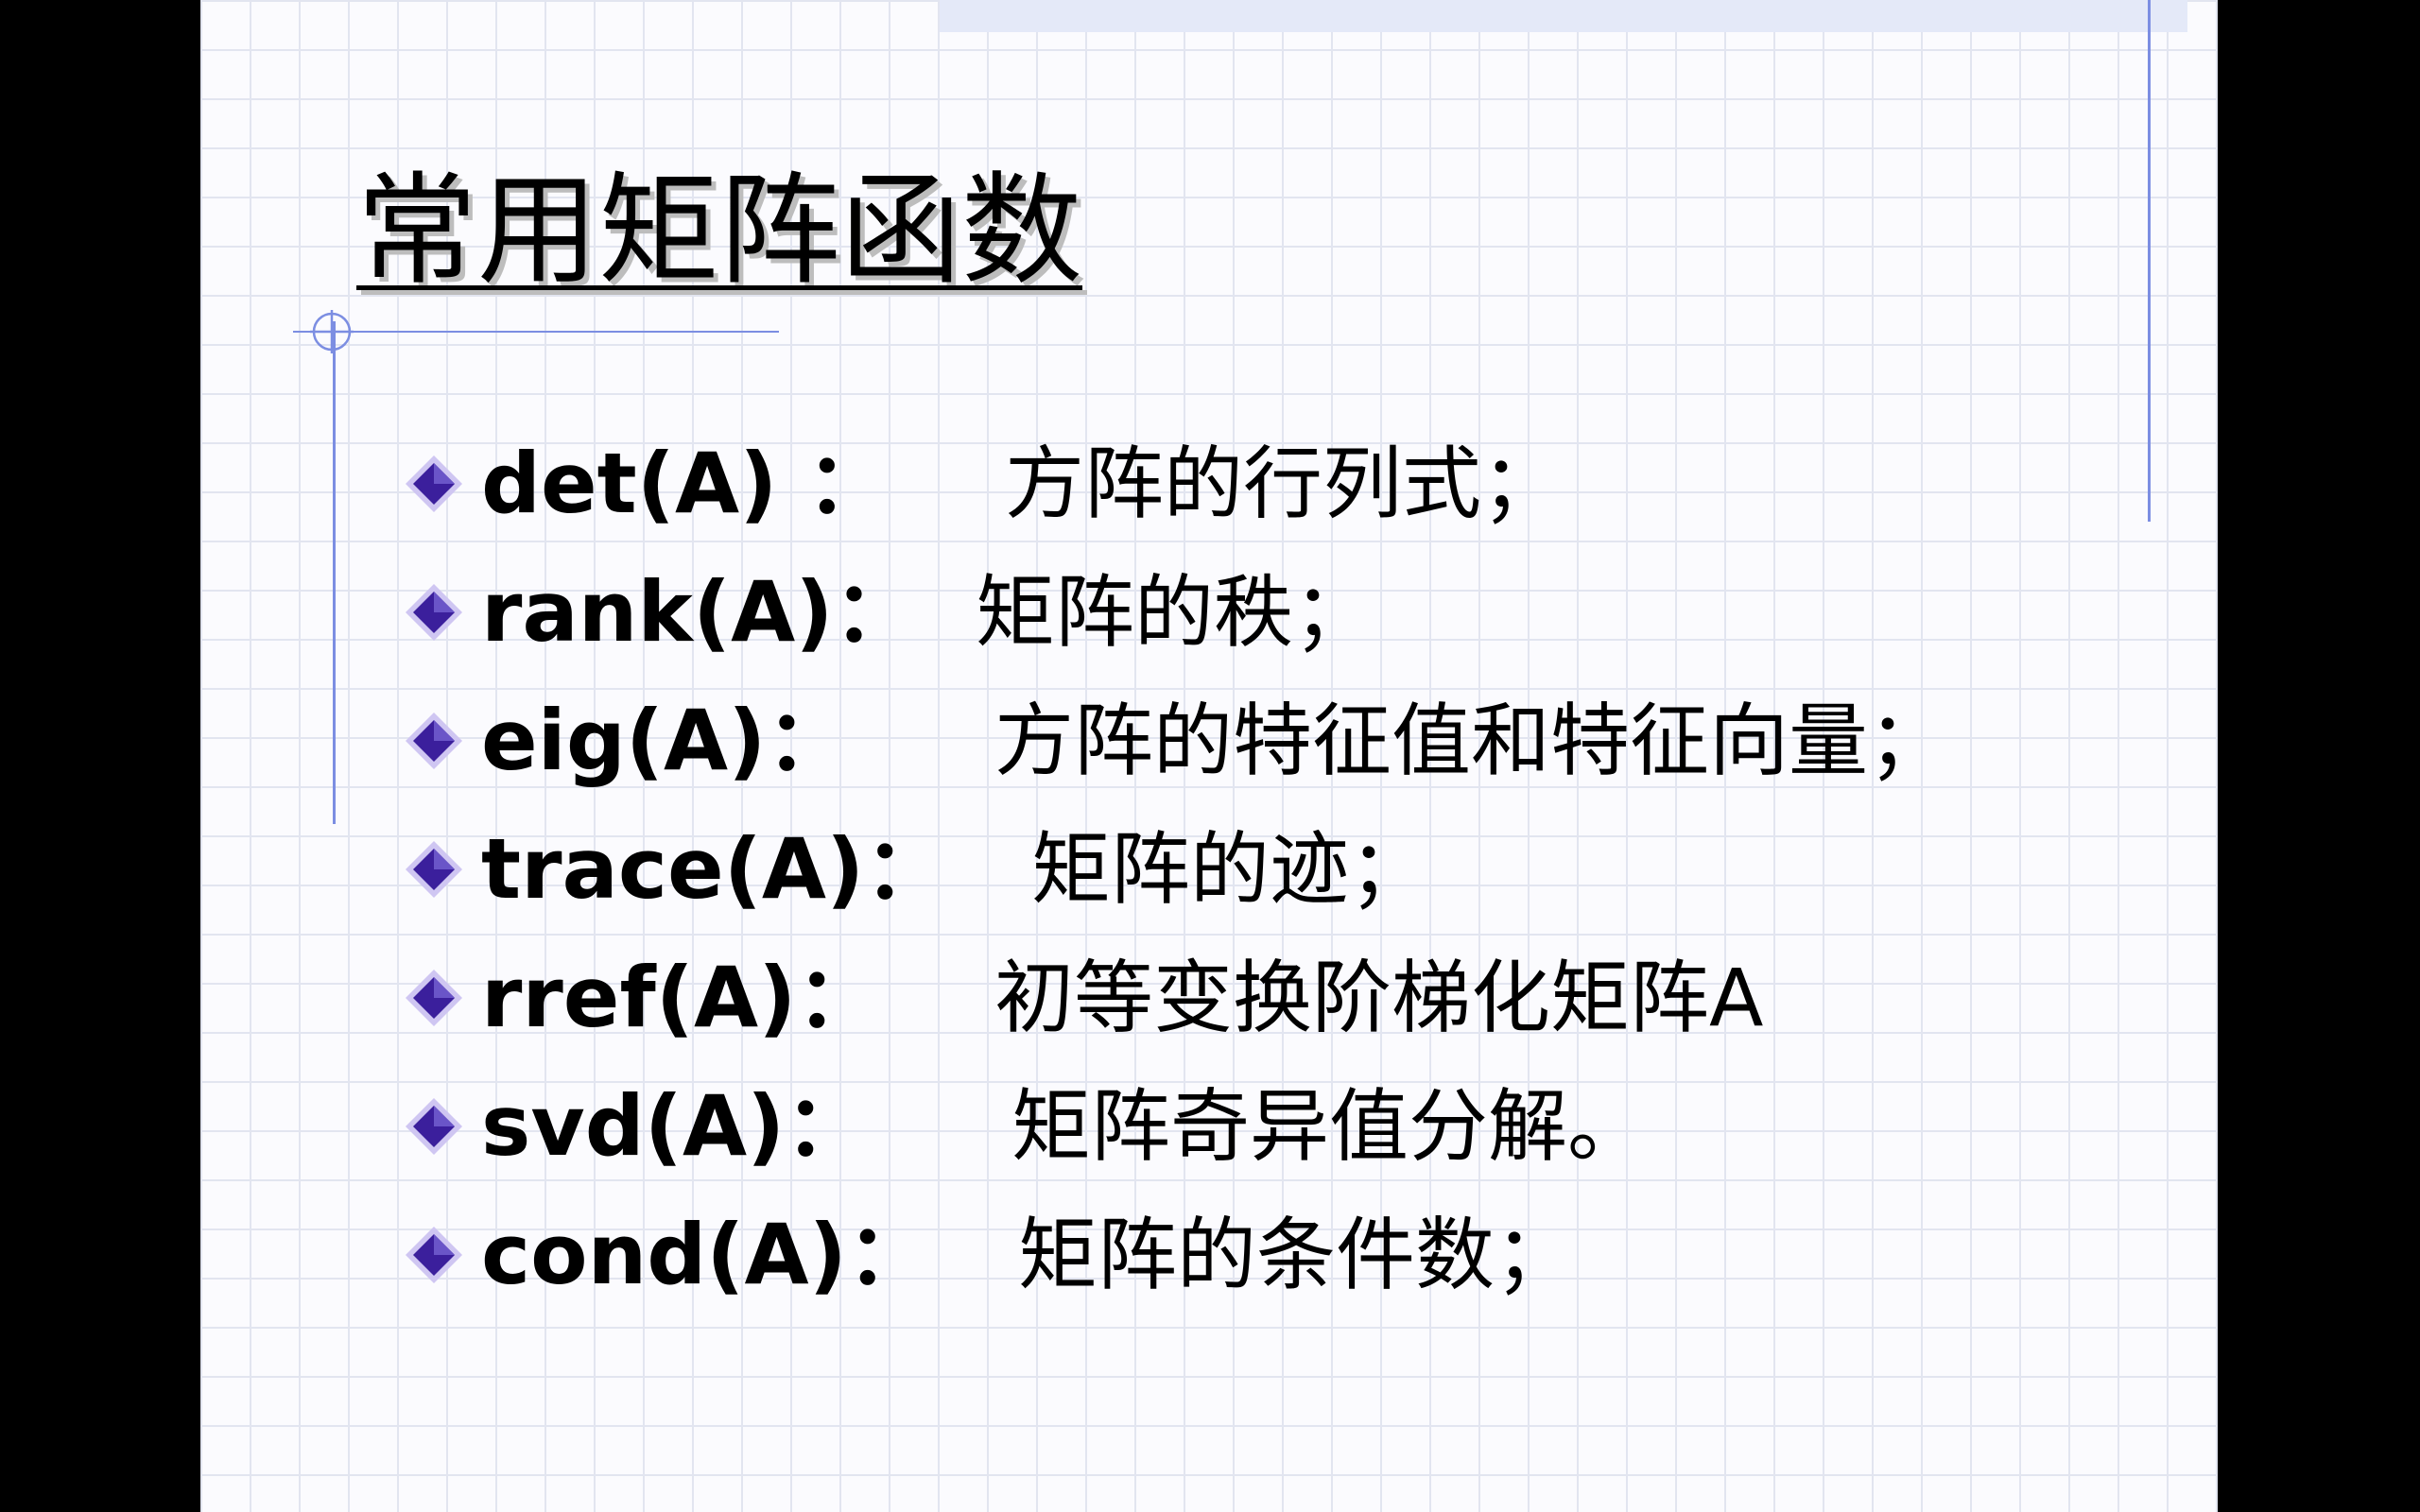 This screenshot has width=2420, height=1512. What do you see at coordinates (1563, 16) in the screenshot?
I see `top-accent-band` at bounding box center [1563, 16].